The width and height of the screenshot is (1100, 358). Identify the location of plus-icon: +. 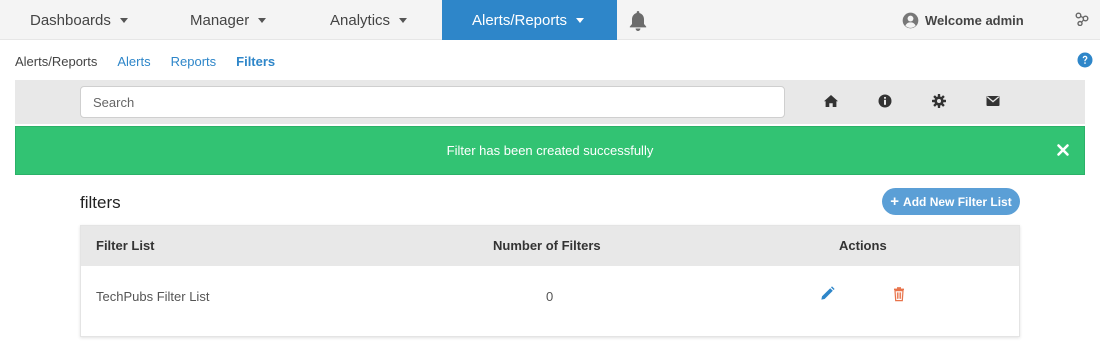
(895, 201).